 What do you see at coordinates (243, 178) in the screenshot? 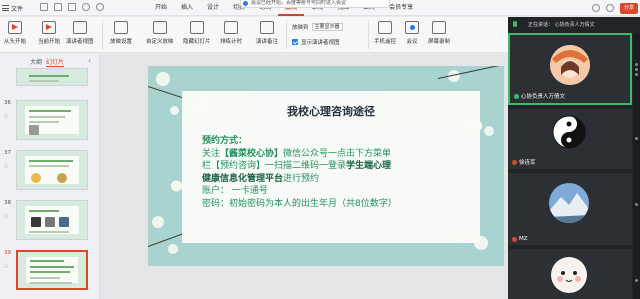
I see `platform-name: 健康信息化管理平台` at bounding box center [243, 178].